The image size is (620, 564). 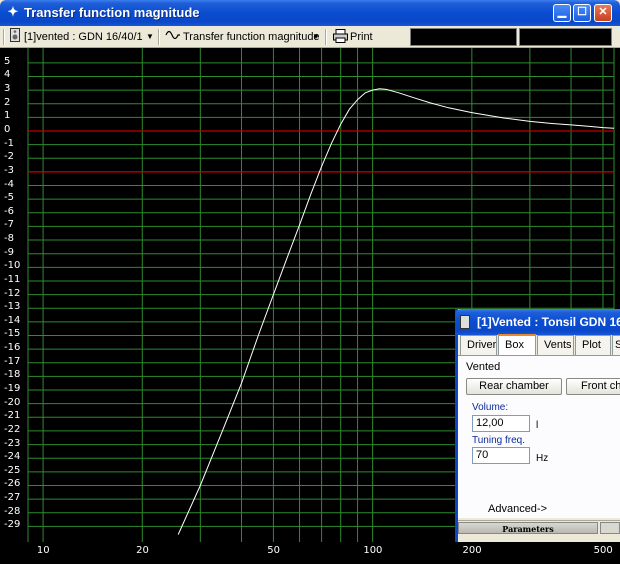 What do you see at coordinates (542, 458) in the screenshot?
I see `tuning-unit: Hz` at bounding box center [542, 458].